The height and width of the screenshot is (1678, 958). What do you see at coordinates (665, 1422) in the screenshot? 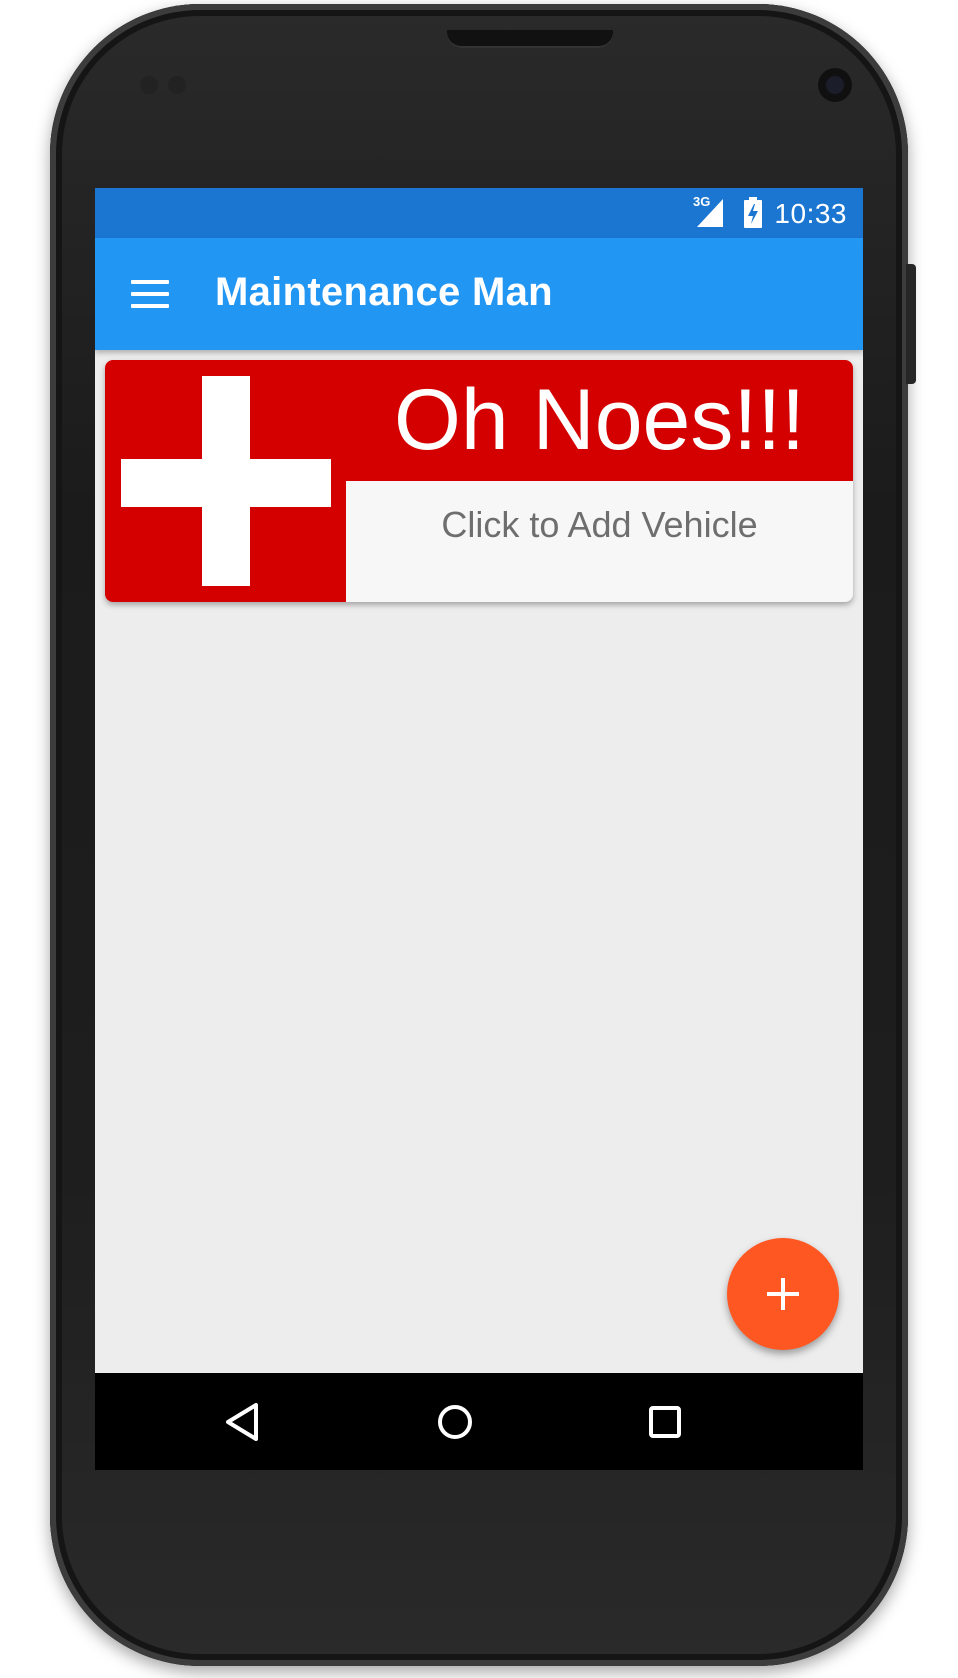
I see `recents-icon` at bounding box center [665, 1422].